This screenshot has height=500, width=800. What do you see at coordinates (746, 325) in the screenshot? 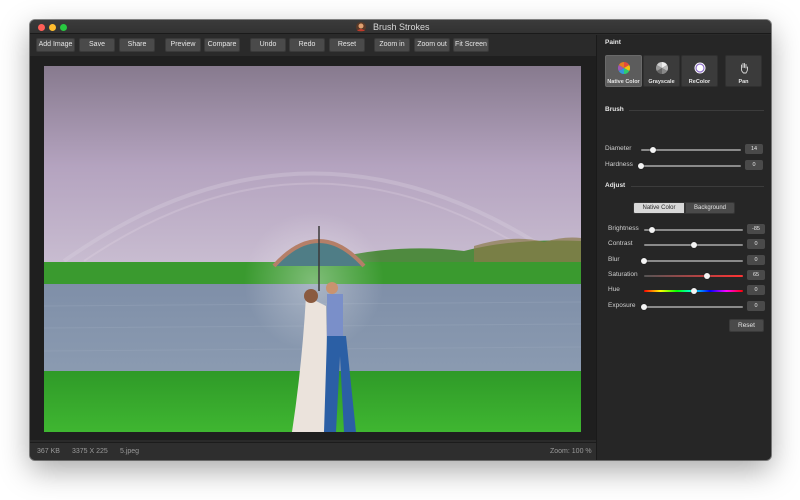
I see `reset-adjustments-button: Reset` at bounding box center [746, 325].